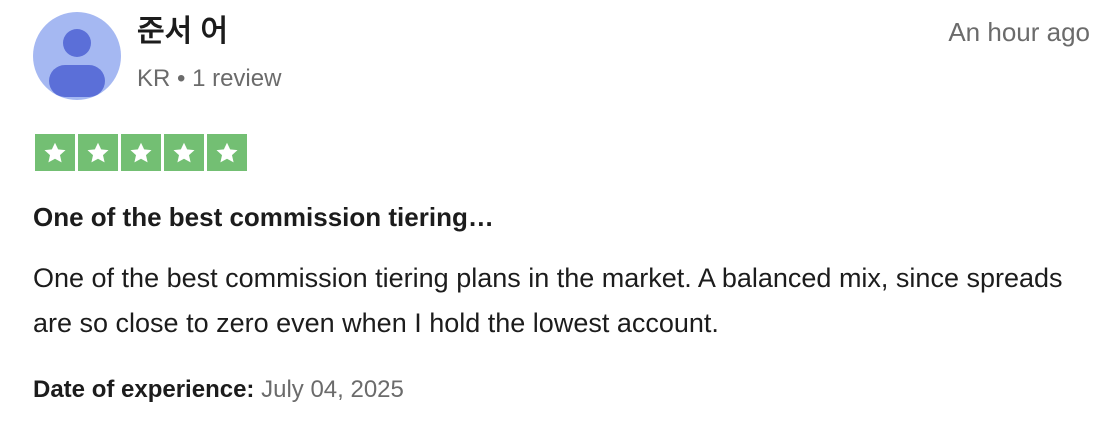  Describe the element at coordinates (1019, 32) in the screenshot. I see `review-timestamp: An hour ago` at that location.